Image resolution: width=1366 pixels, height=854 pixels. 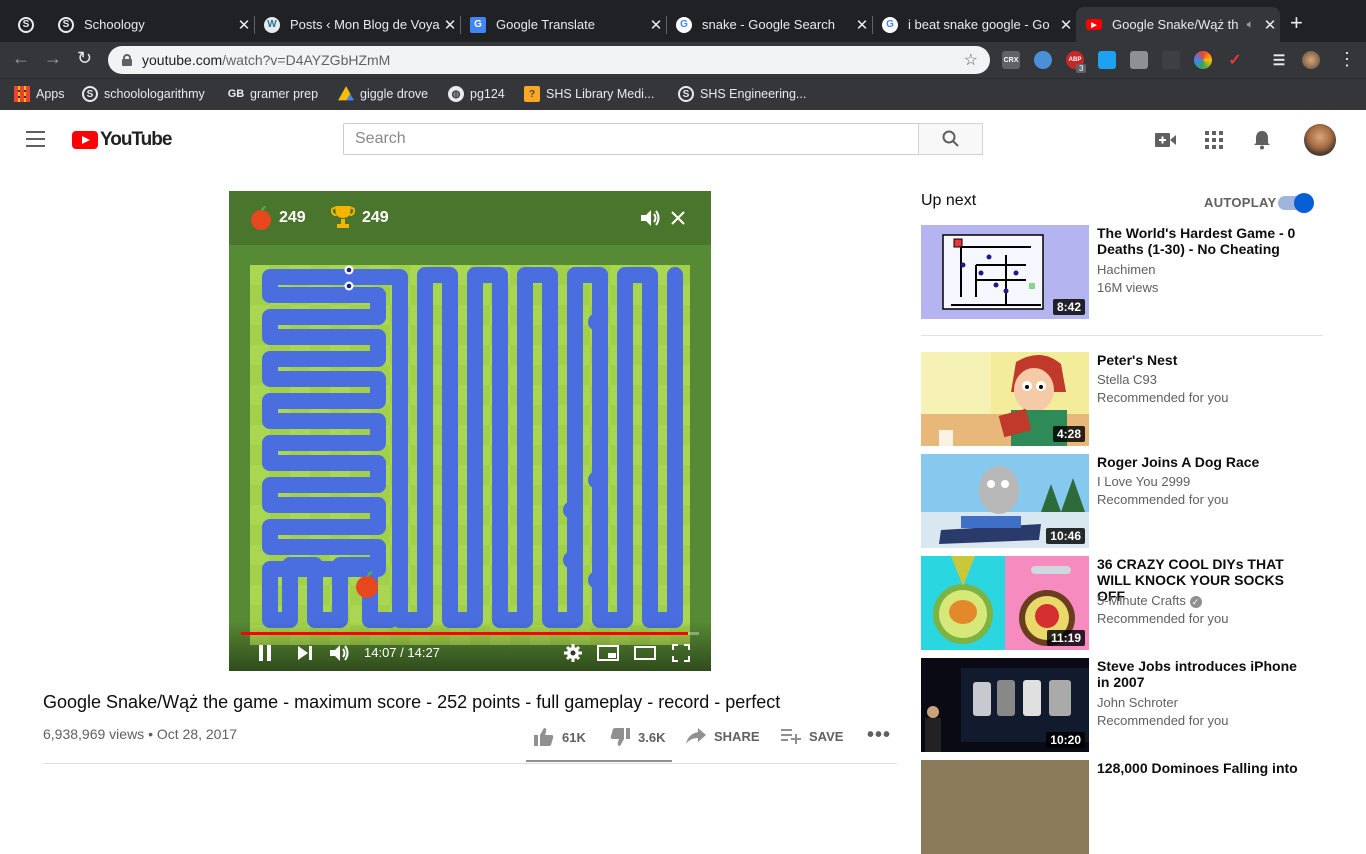 What do you see at coordinates (1005, 807) in the screenshot?
I see `video-thumbnail` at bounding box center [1005, 807].